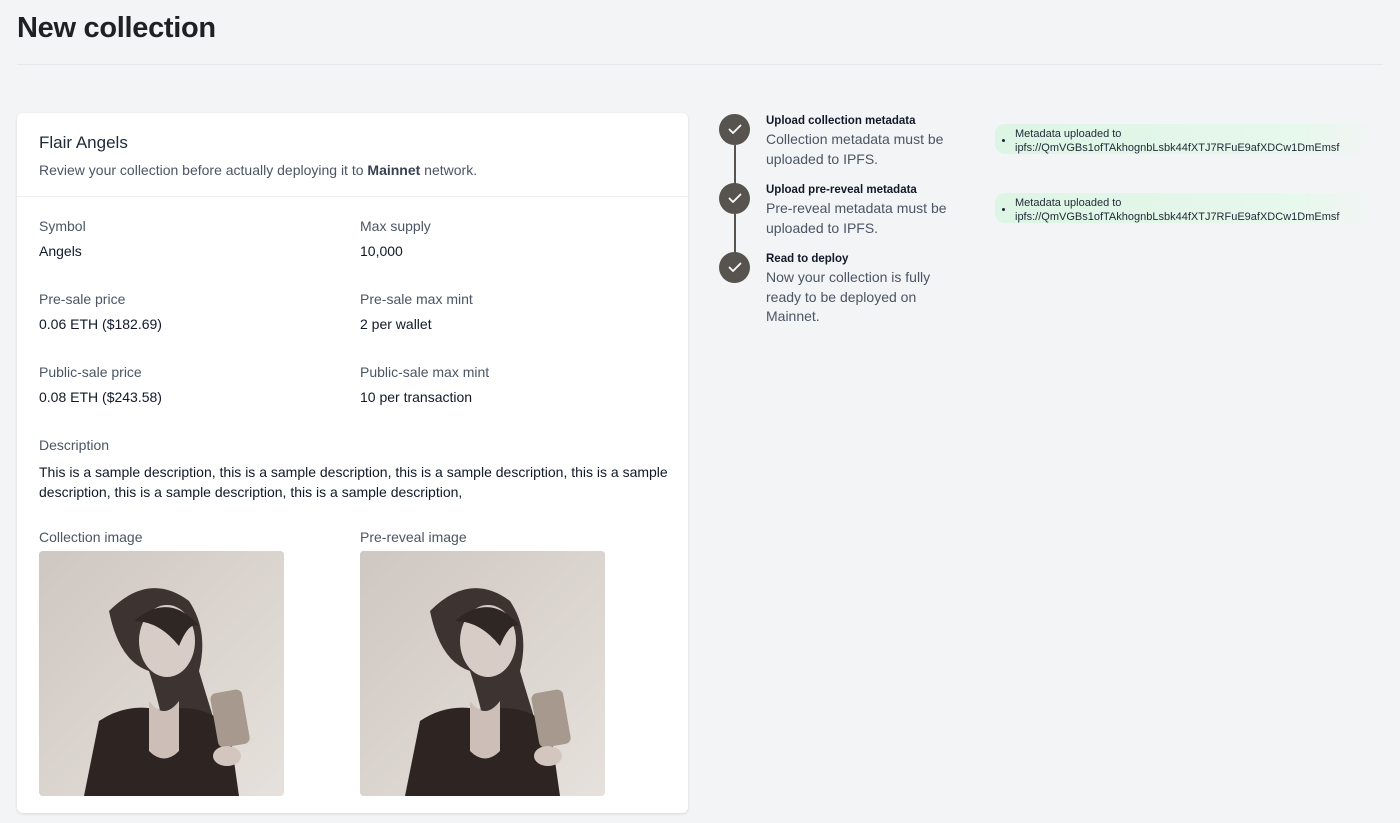 The image size is (1400, 823). Describe the element at coordinates (116, 28) in the screenshot. I see `page-title: New collection` at that location.